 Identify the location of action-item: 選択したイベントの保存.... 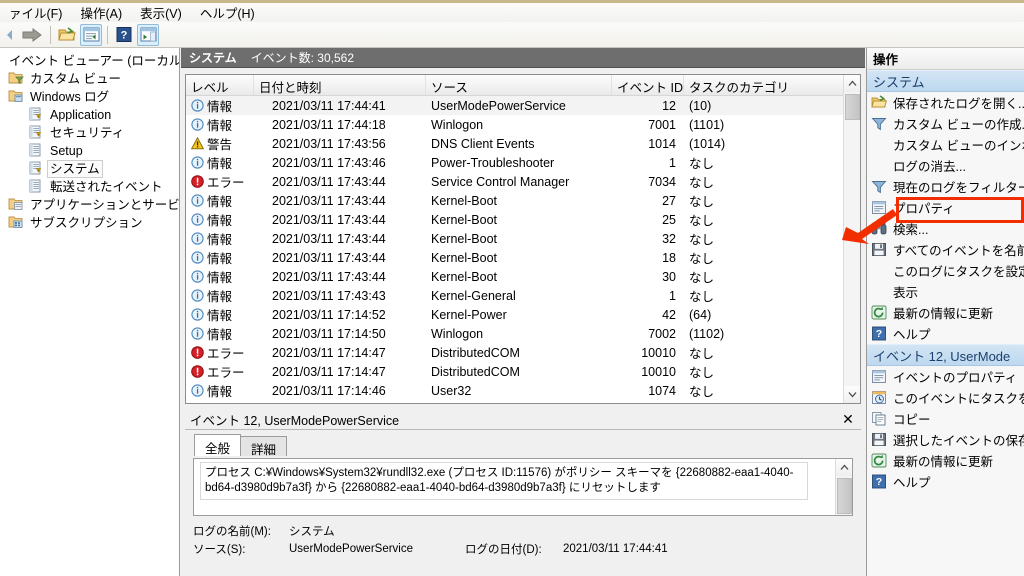
(945, 439).